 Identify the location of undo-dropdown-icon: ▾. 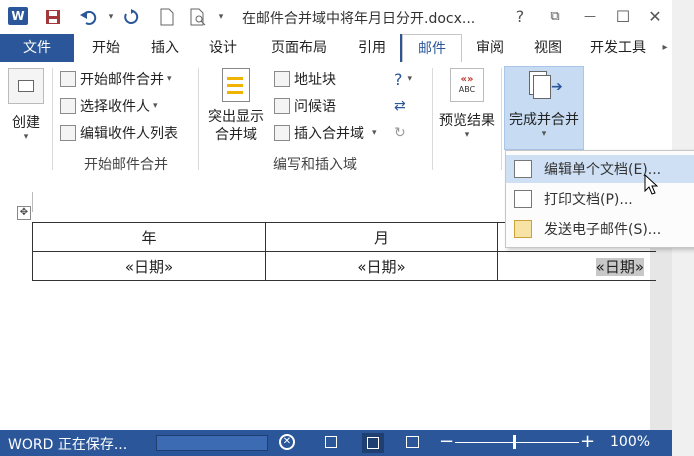
(111, 17).